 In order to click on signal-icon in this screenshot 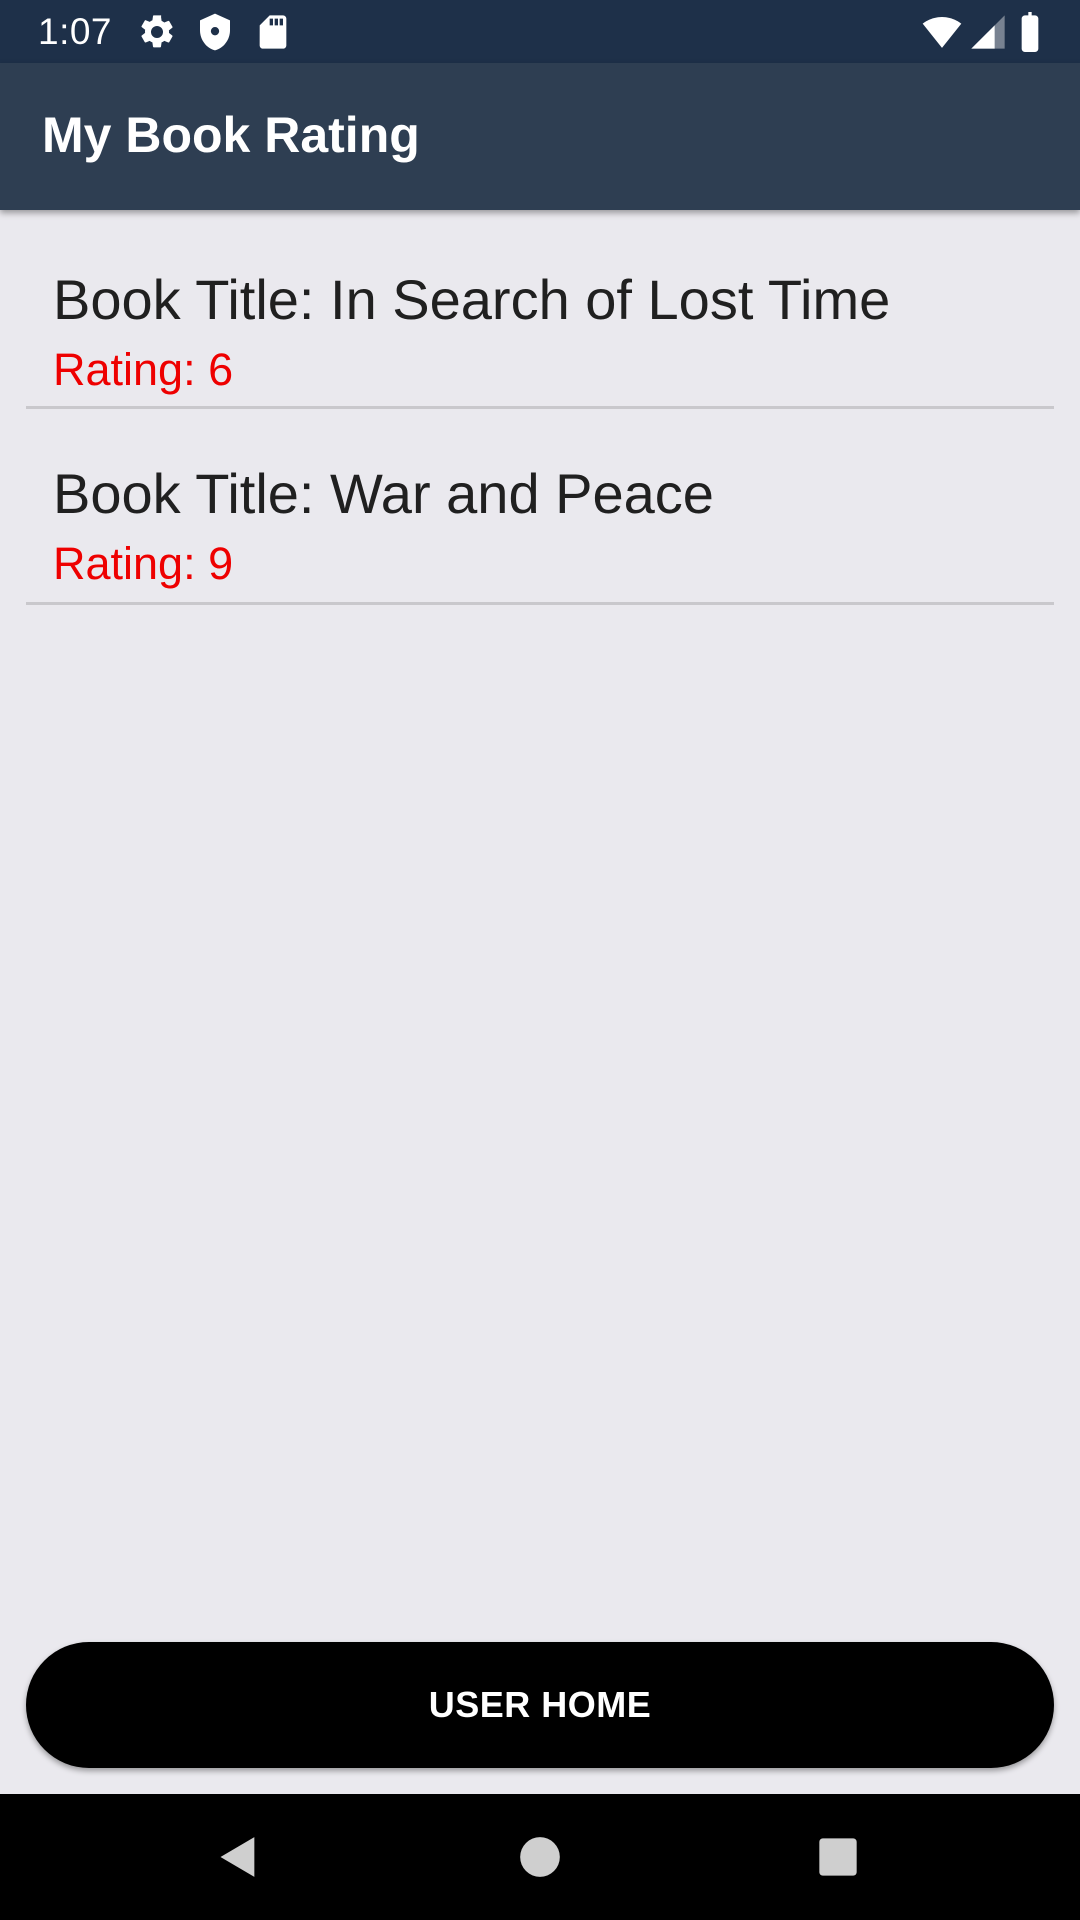, I will do `click(988, 32)`.